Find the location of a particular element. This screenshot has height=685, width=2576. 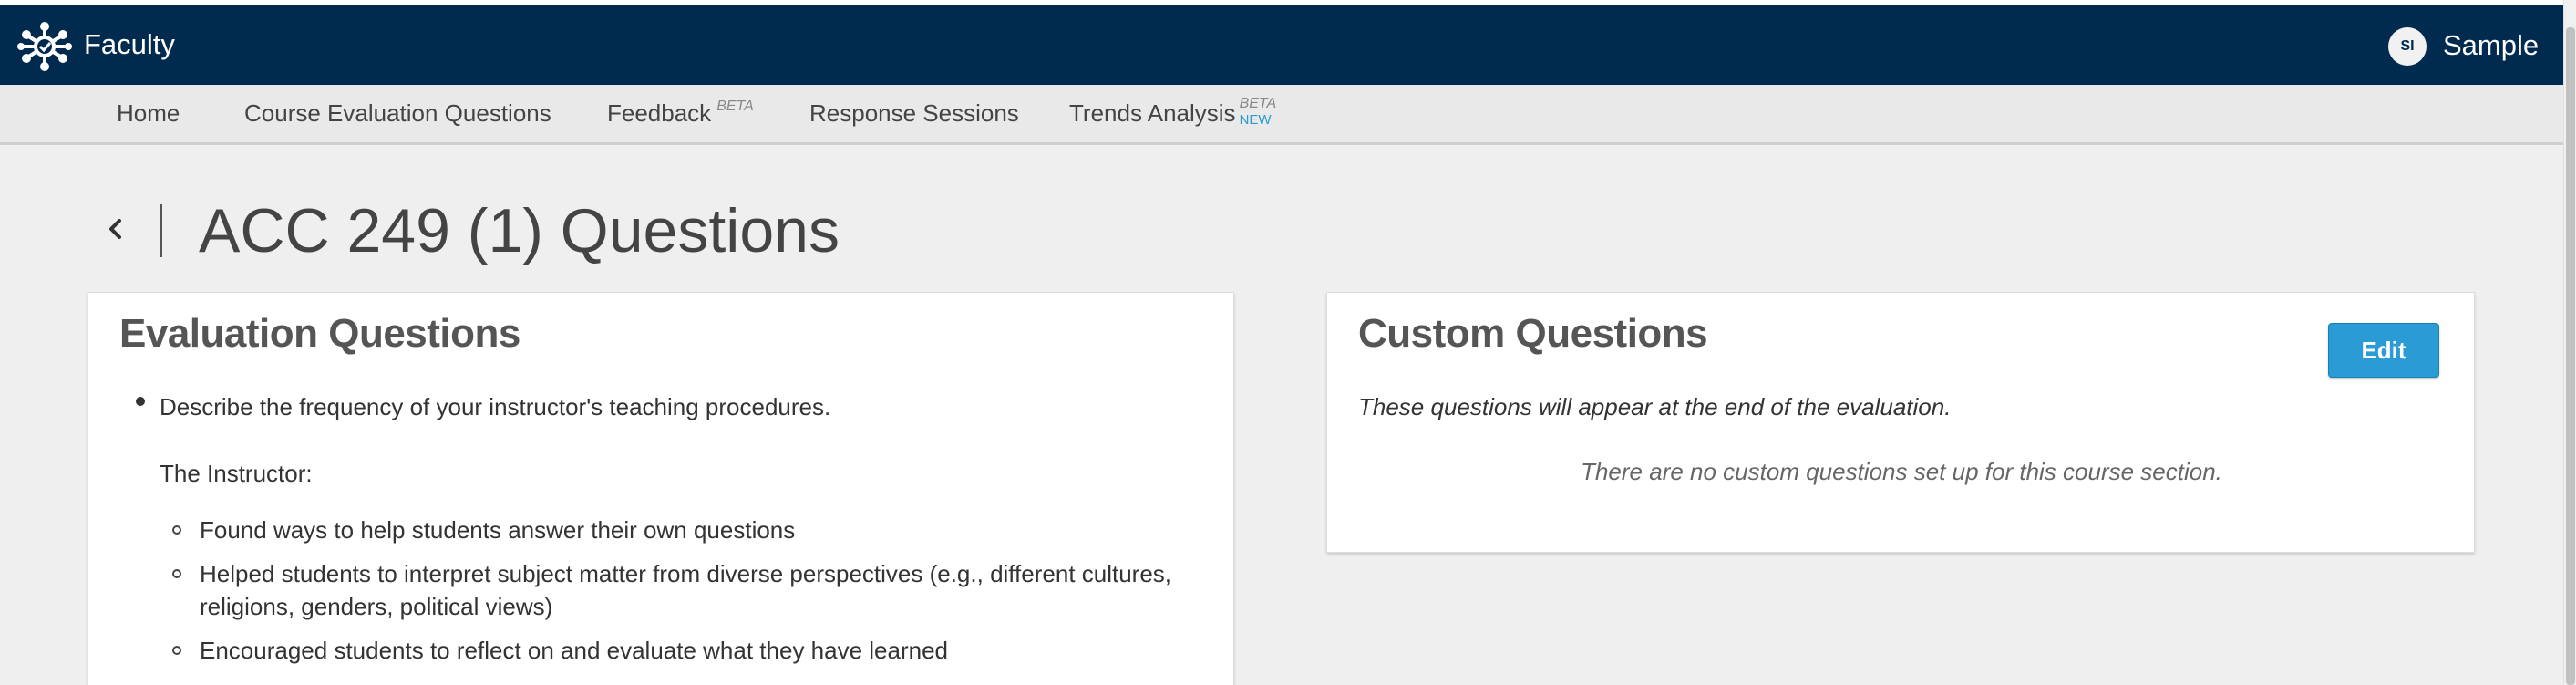

nav-response-sessions-label: Response Sessions is located at coordinates (914, 113).